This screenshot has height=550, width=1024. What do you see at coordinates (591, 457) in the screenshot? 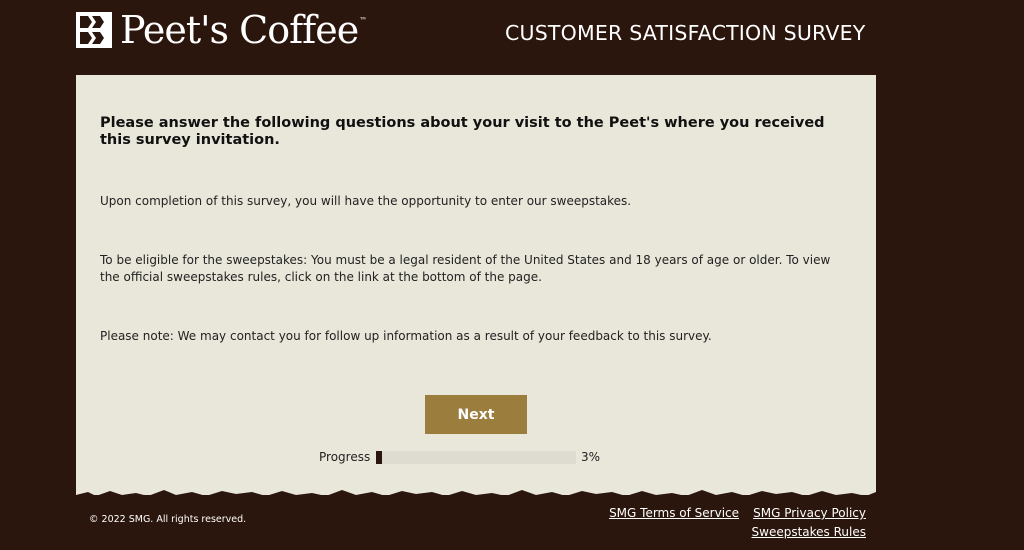
I see `progress-percent: 3%` at bounding box center [591, 457].